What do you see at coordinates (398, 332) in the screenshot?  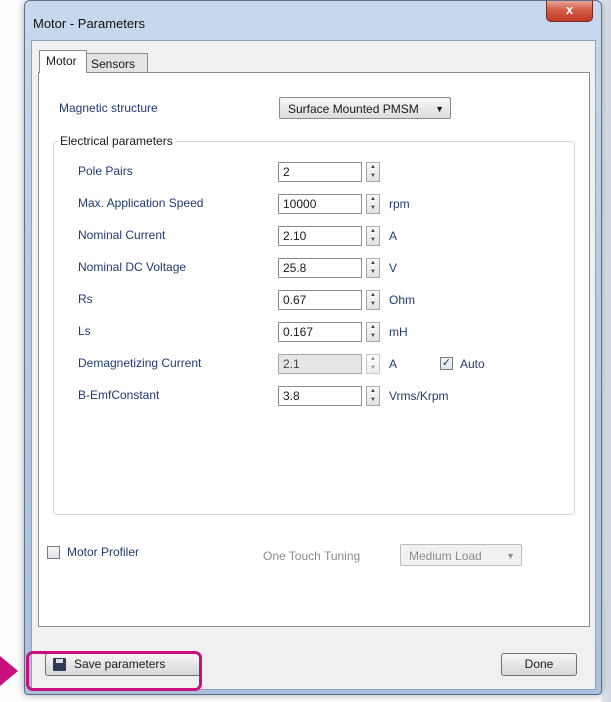 I see `ls-unit: mH` at bounding box center [398, 332].